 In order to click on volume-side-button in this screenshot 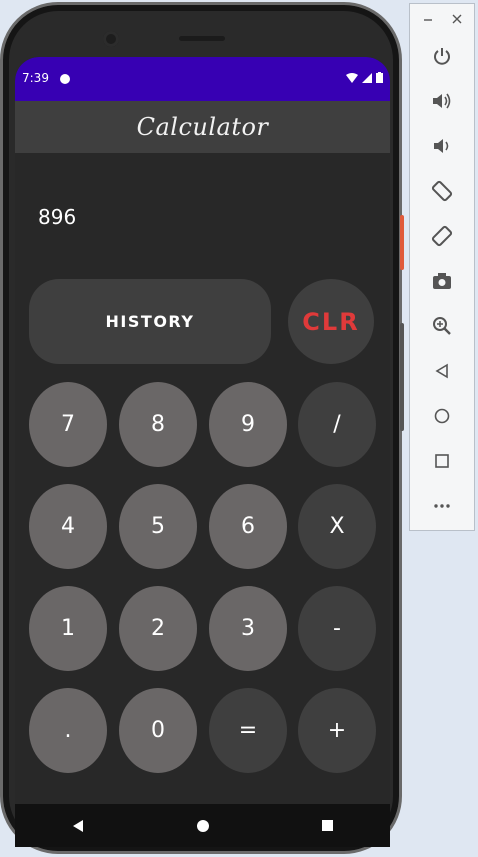, I will do `click(402, 377)`.